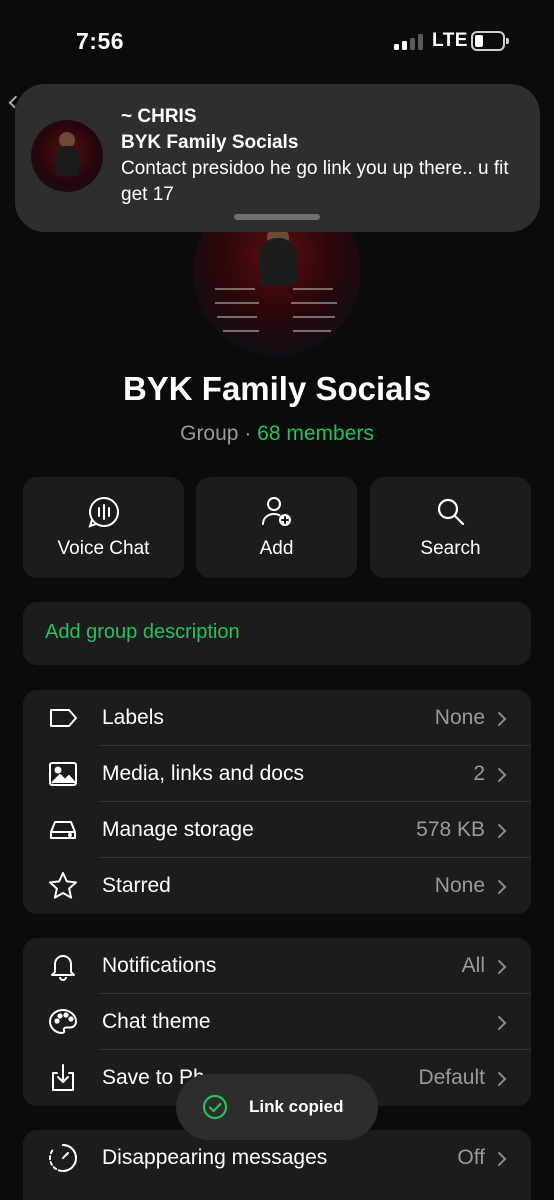 The width and height of the screenshot is (554, 1200). What do you see at coordinates (450, 527) in the screenshot?
I see `search-button: Search` at bounding box center [450, 527].